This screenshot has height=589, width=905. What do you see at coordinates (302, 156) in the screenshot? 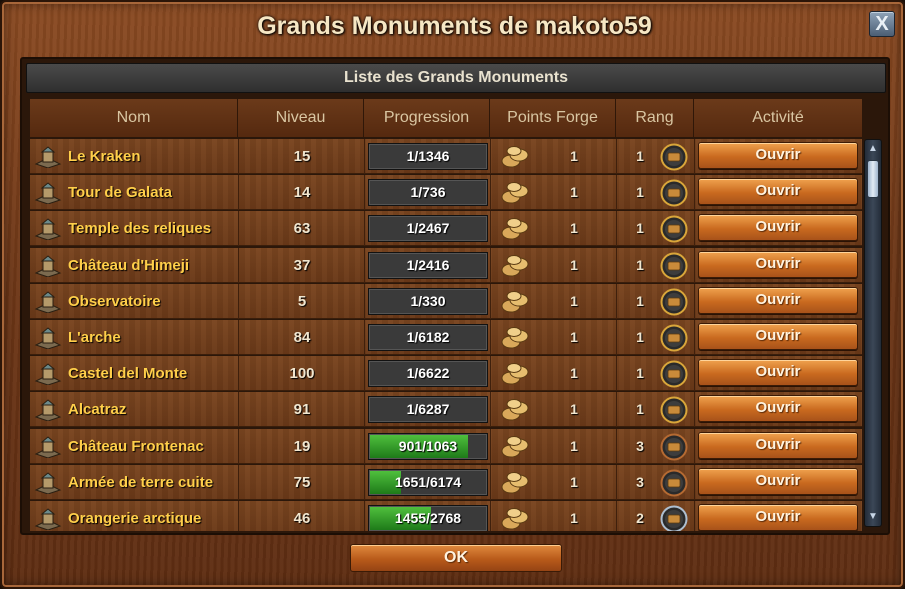
I see `building-level: 15` at bounding box center [302, 156].